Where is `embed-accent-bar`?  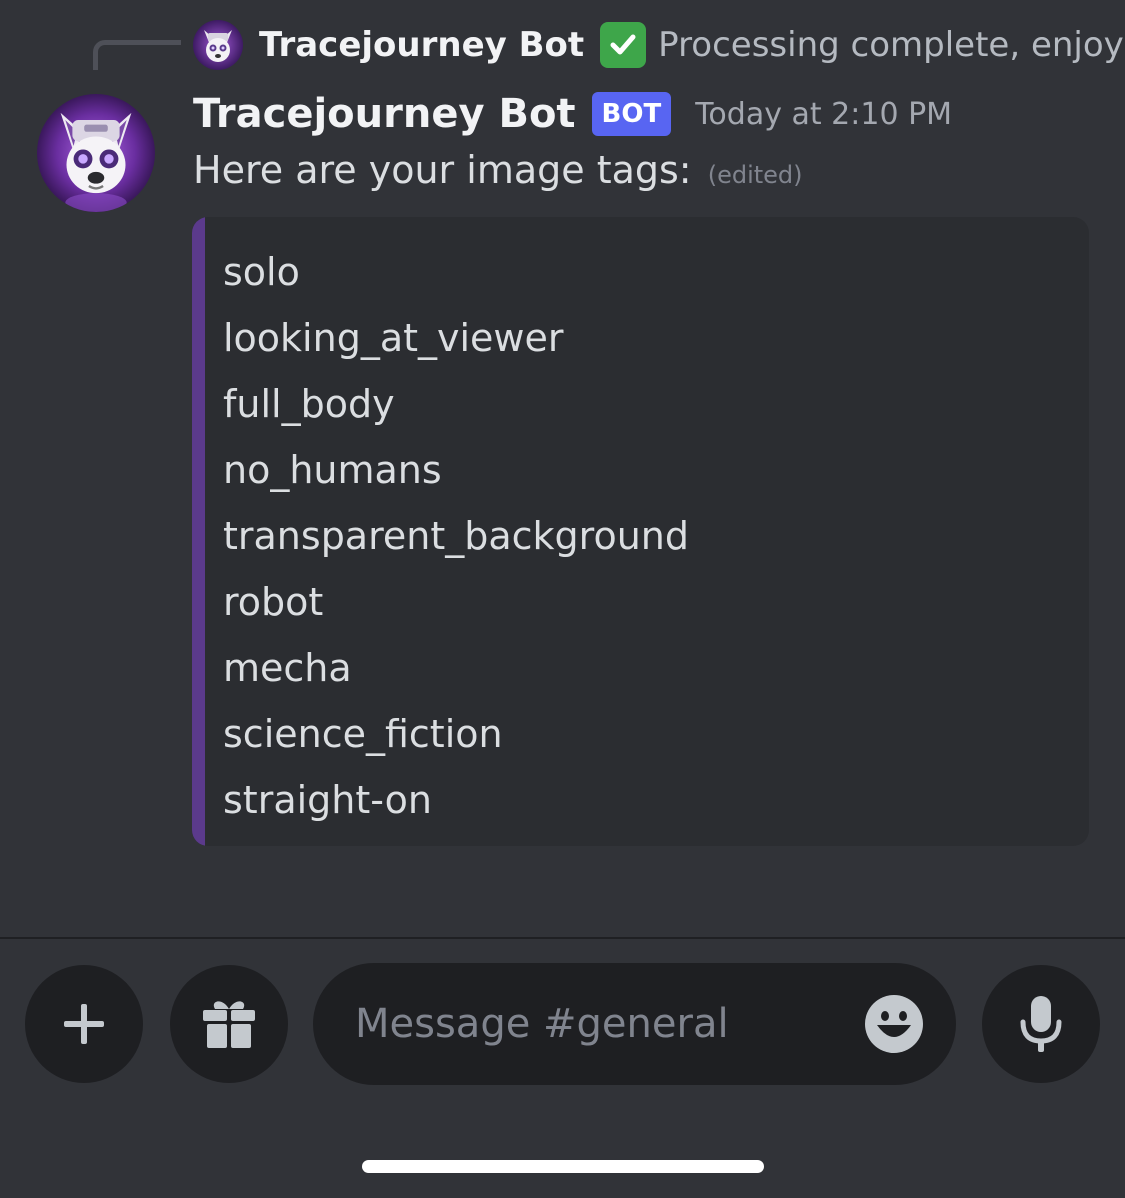
embed-accent-bar is located at coordinates (198, 531).